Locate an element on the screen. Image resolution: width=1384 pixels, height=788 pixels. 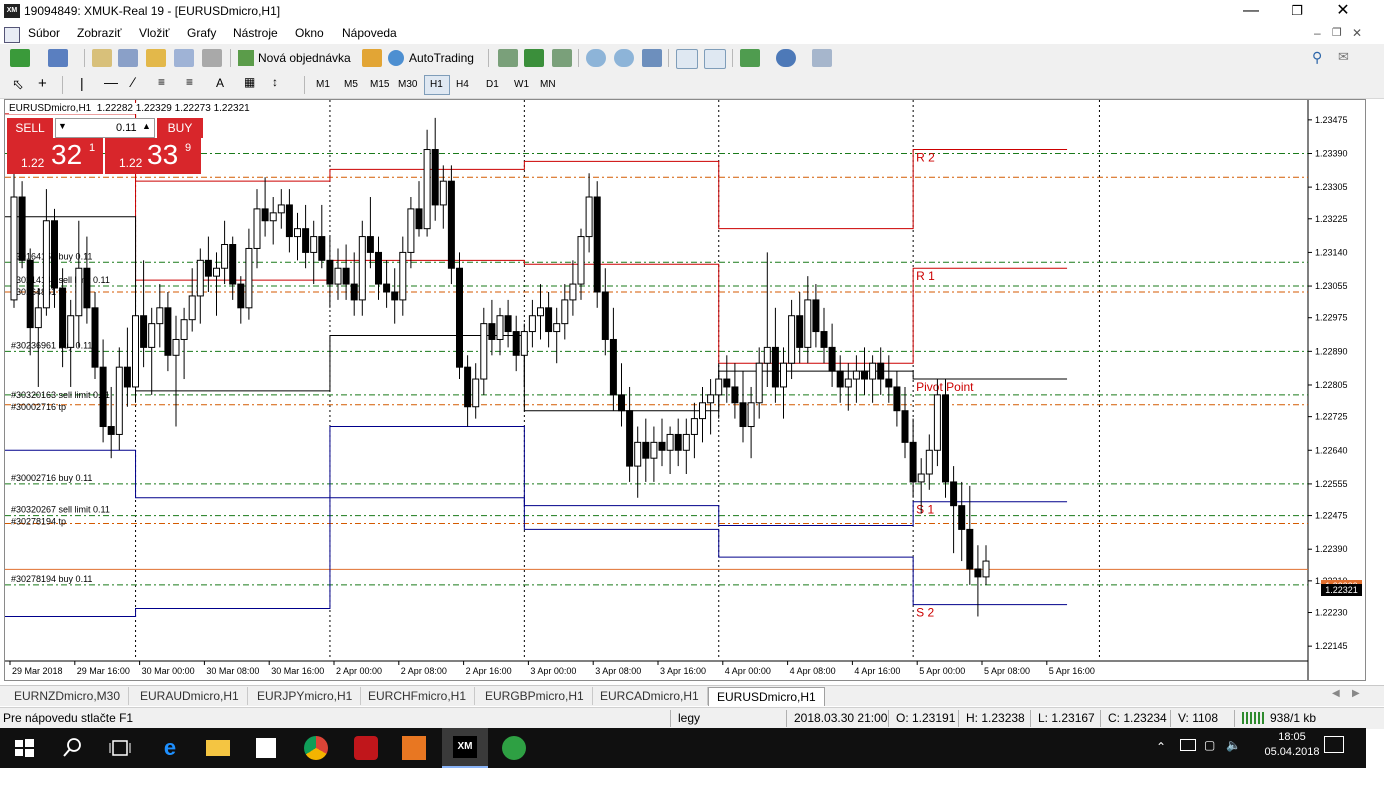
tab-eurchf: EURCHFmicro,H1 is located at coordinates (418, 696).